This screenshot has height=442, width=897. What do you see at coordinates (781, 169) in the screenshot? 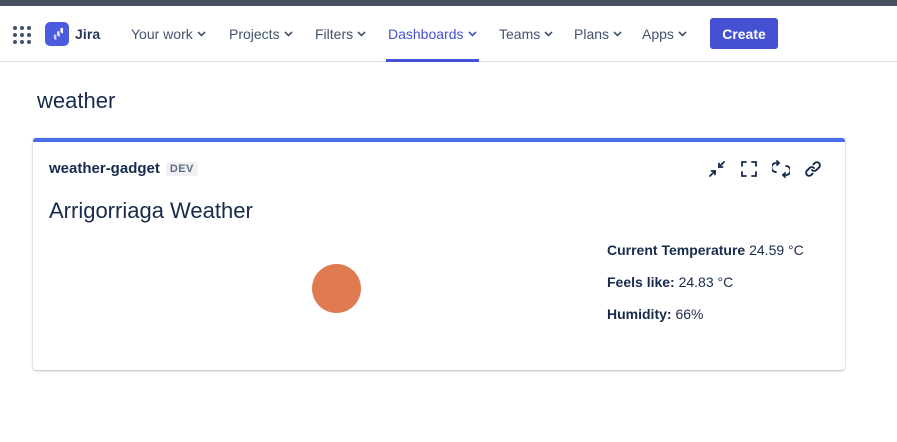
I see `refresh-icon` at bounding box center [781, 169].